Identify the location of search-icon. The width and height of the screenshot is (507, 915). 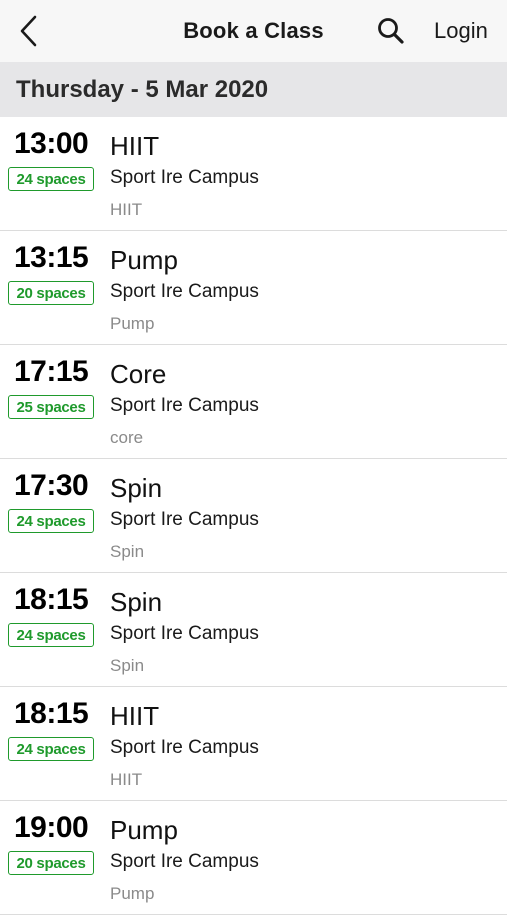
(391, 31).